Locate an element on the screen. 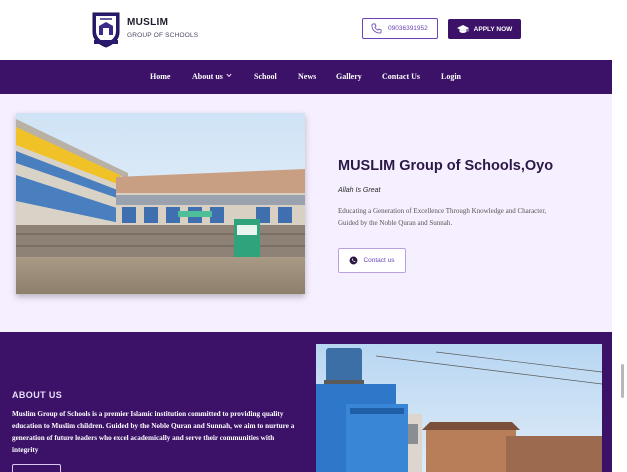 This screenshot has height=472, width=627. nav-item-home: Home is located at coordinates (160, 76).